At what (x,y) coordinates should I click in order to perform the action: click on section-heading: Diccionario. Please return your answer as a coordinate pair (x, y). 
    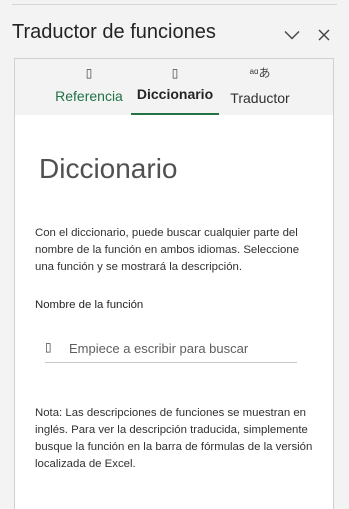
    Looking at the image, I should click on (108, 168).